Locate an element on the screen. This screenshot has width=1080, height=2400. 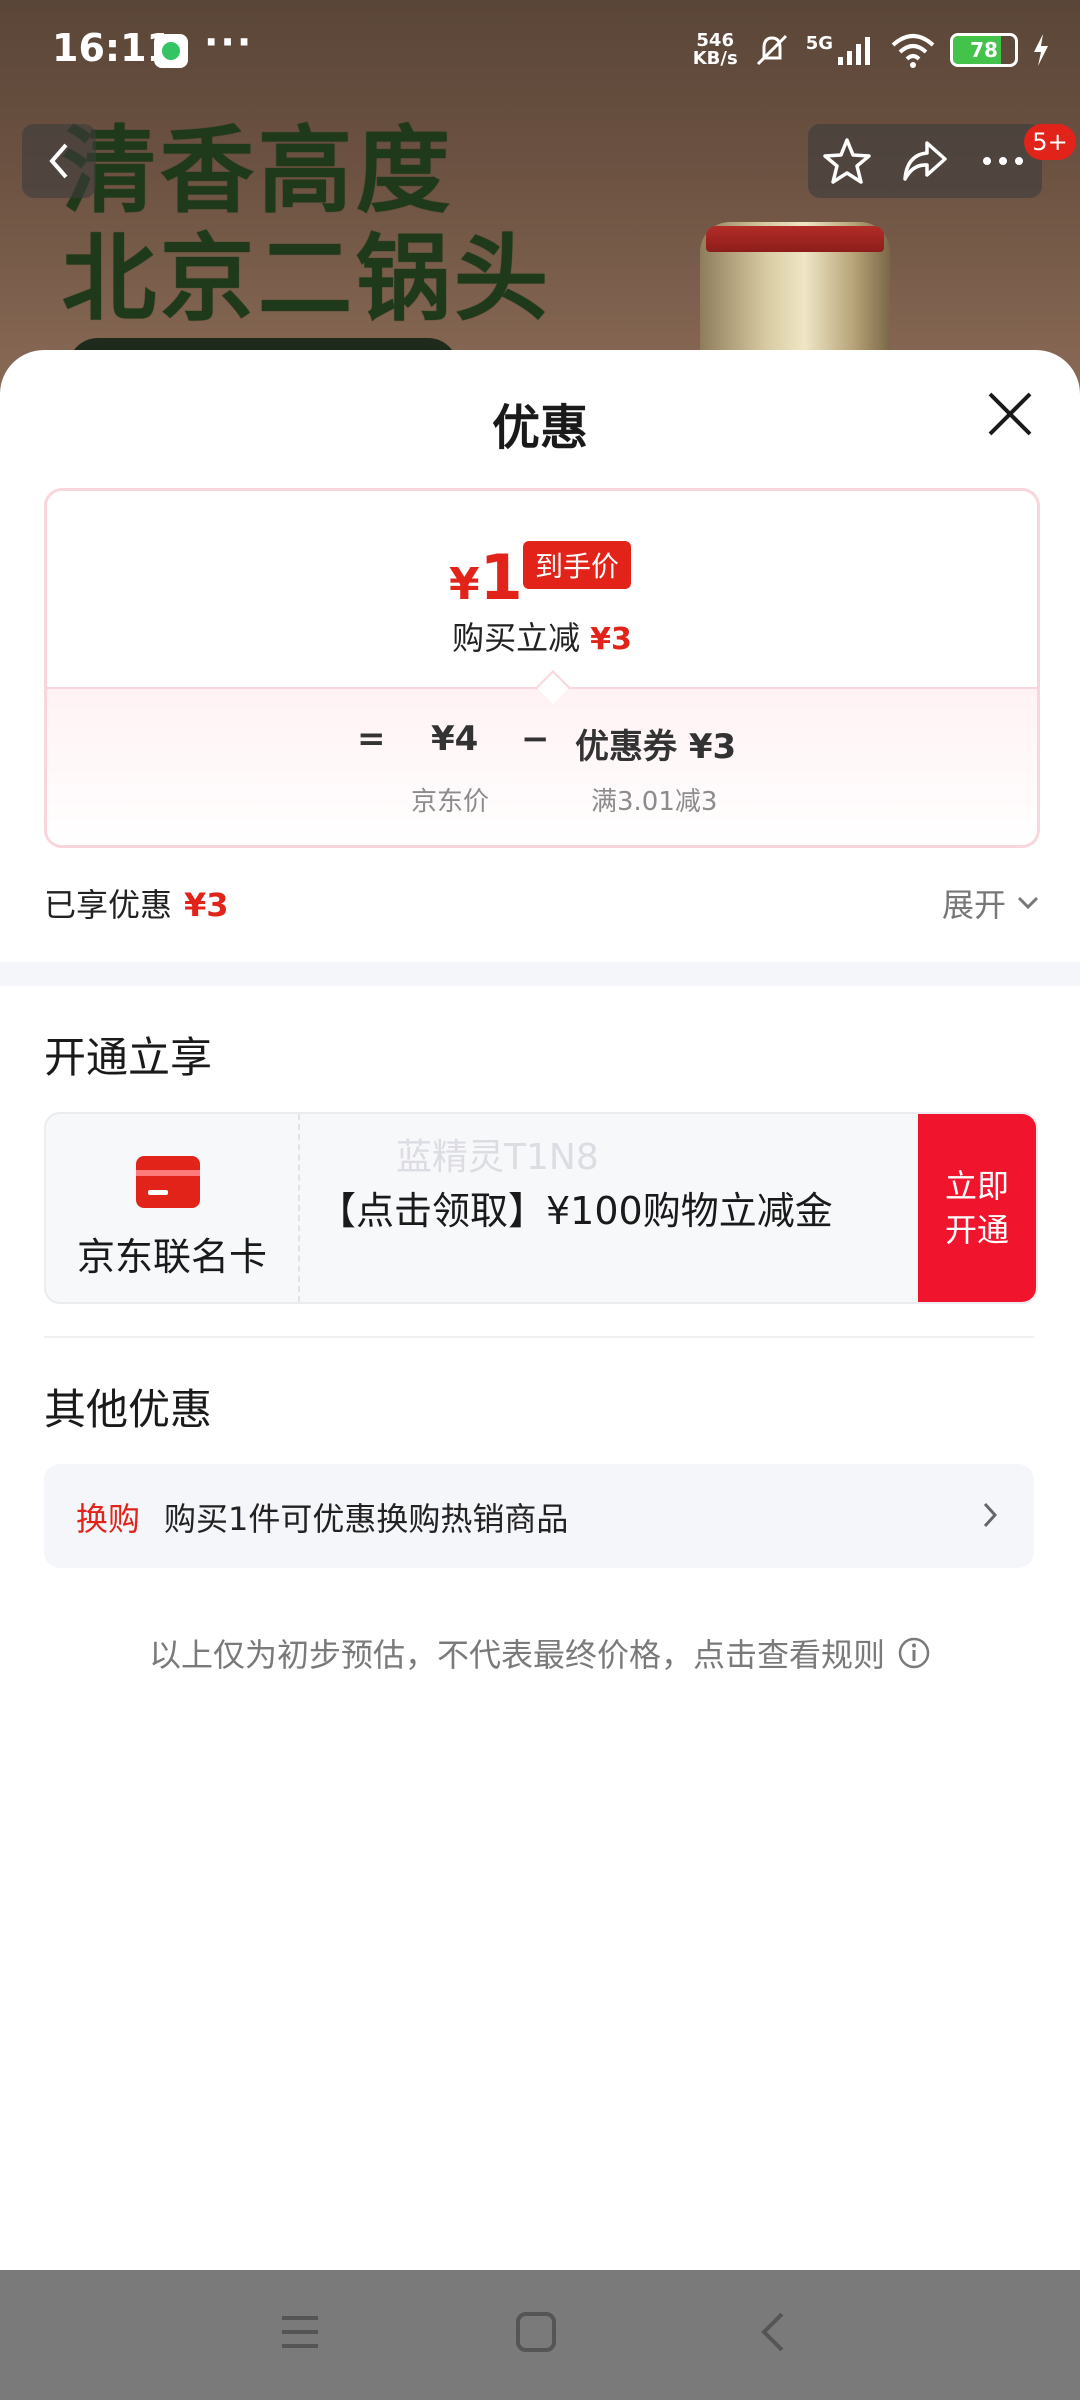
back-button is located at coordinates (59, 161).